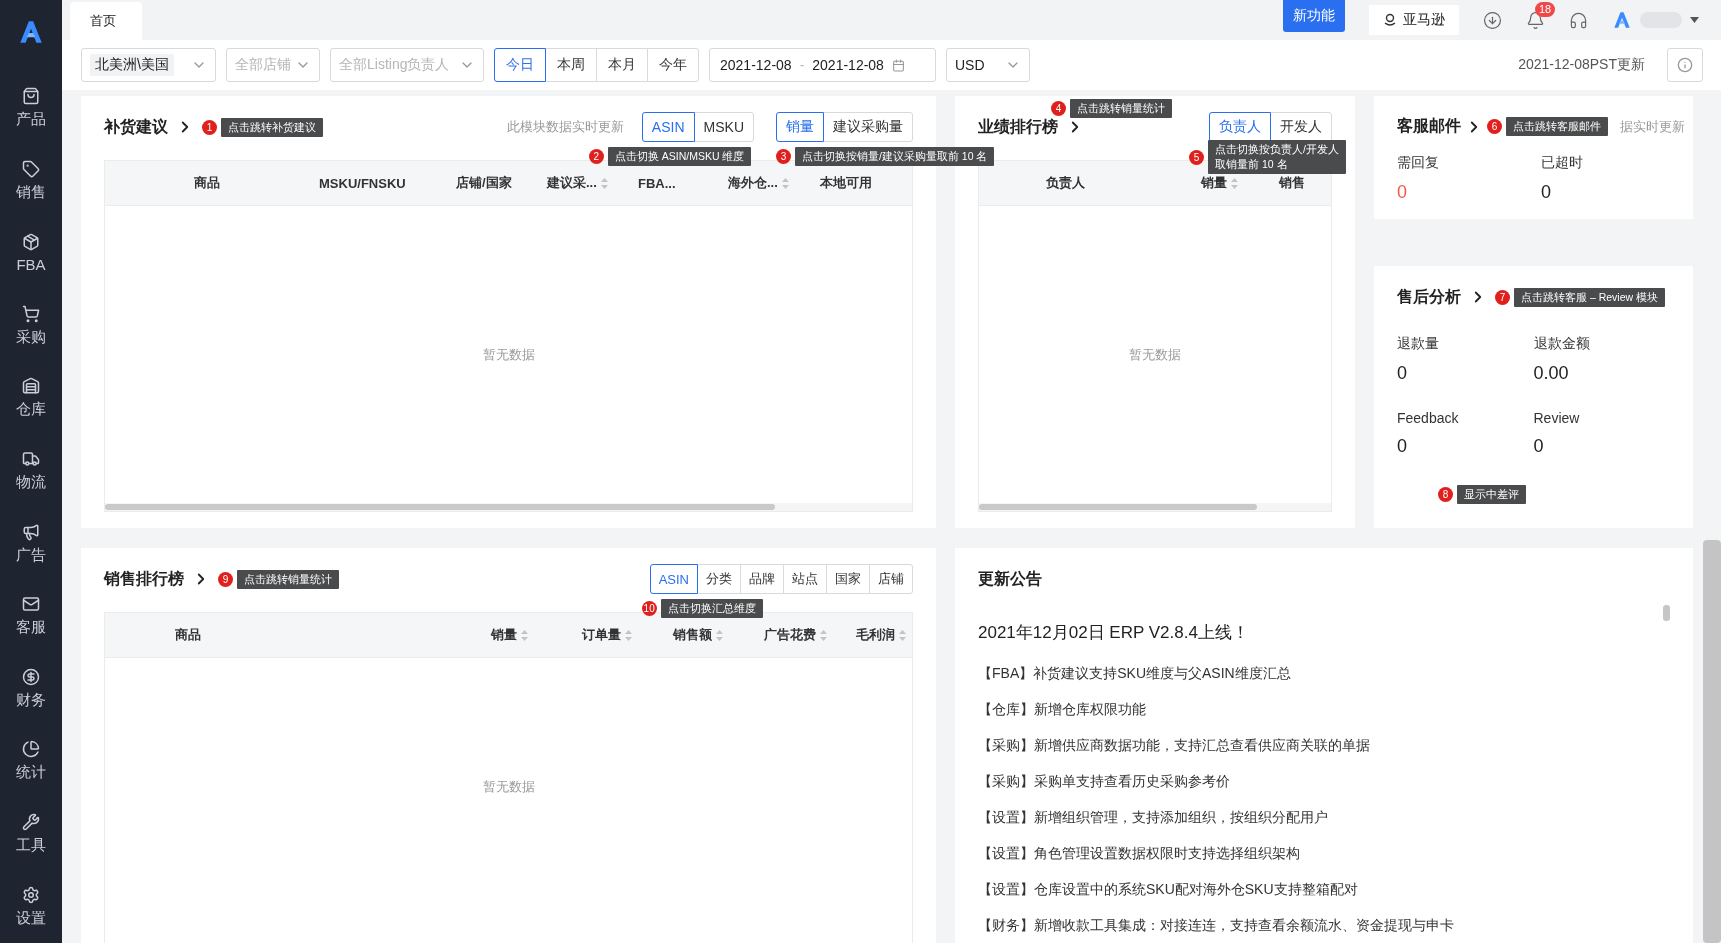  I want to click on toggle-tab: MSKU, so click(723, 127).